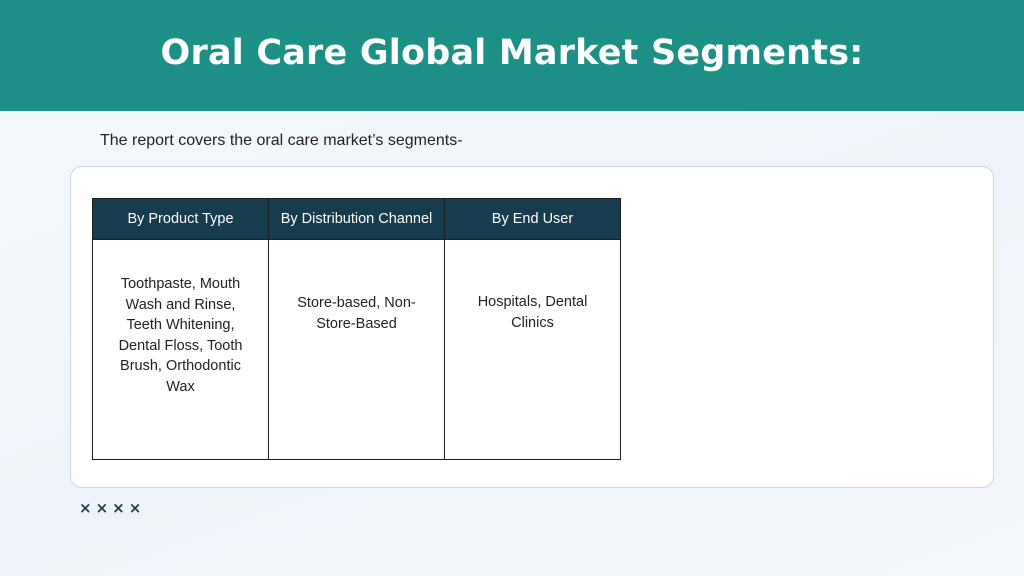 This screenshot has height=576, width=1024. I want to click on slide-title: Oral Care Global Market Segments:, so click(512, 52).